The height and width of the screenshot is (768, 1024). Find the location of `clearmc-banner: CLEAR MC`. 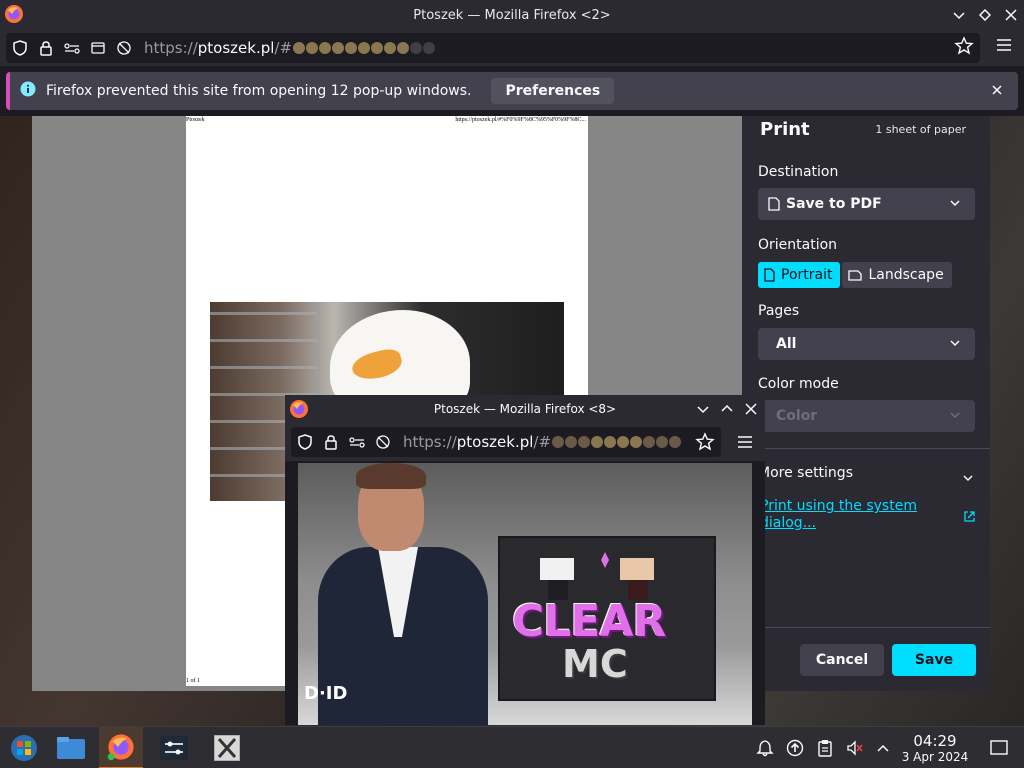

clearmc-banner: CLEAR MC is located at coordinates (607, 618).